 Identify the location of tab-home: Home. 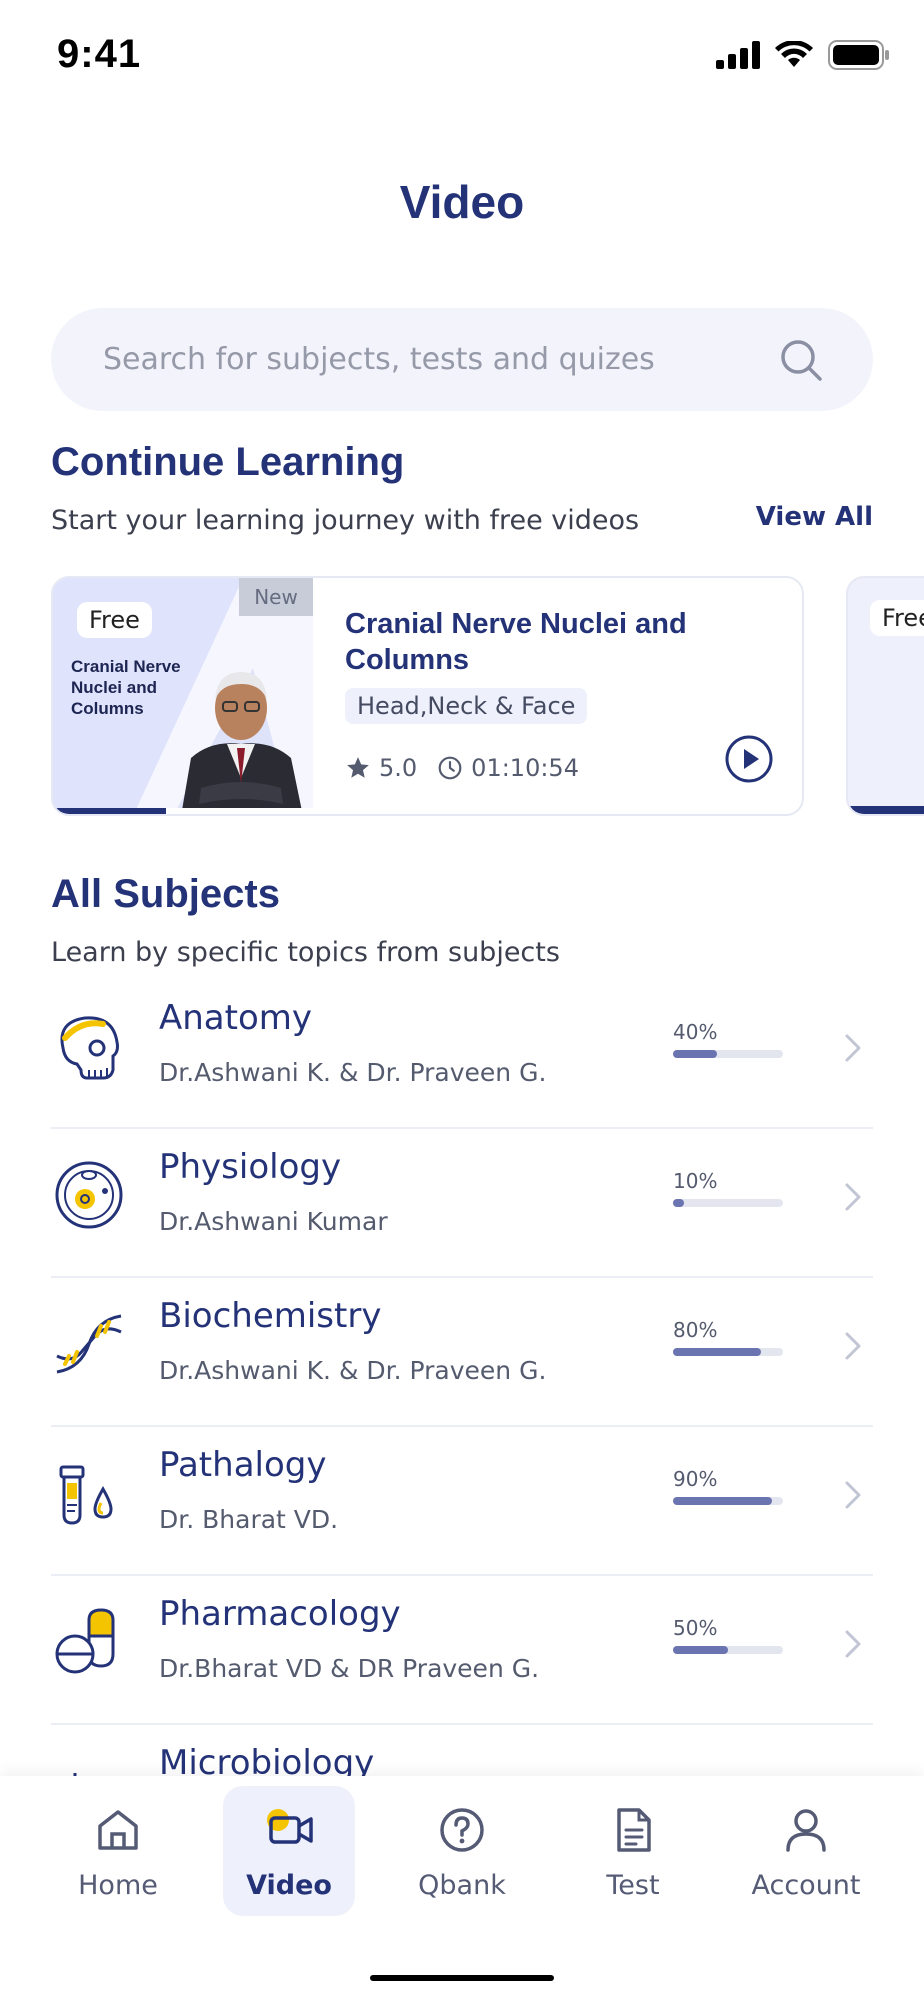
(118, 1851).